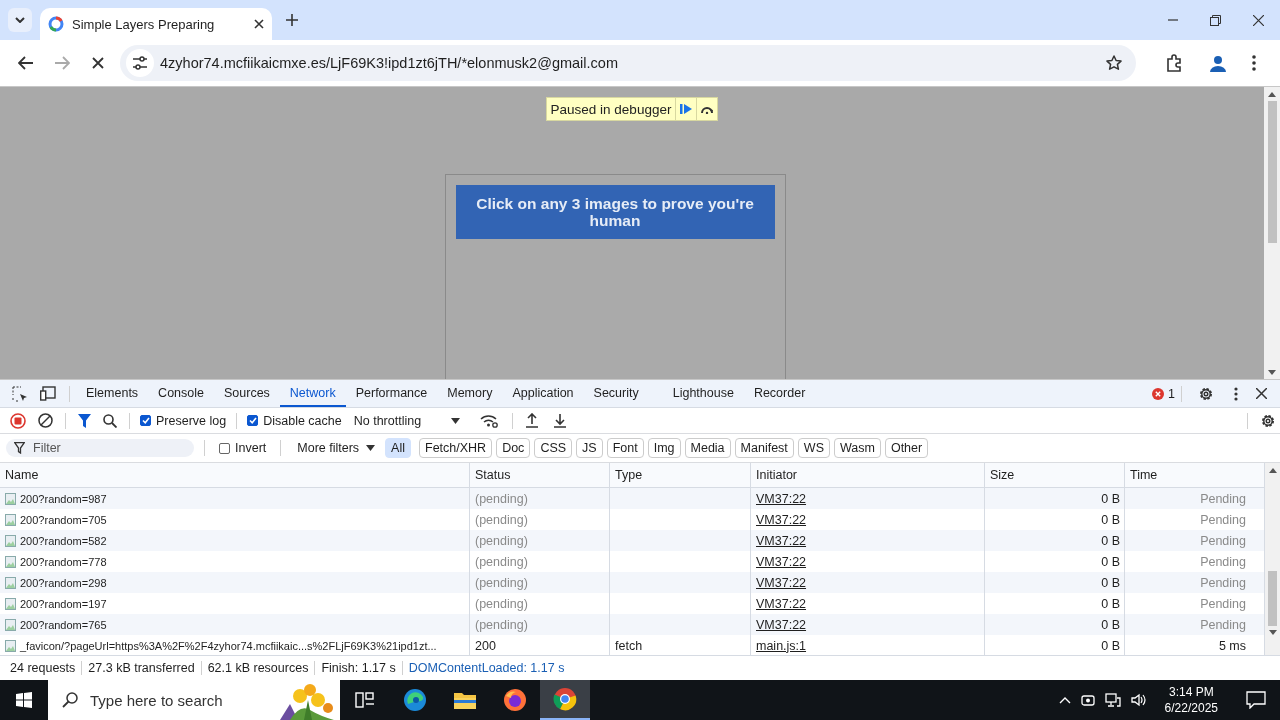 The height and width of the screenshot is (720, 1280). What do you see at coordinates (1064, 700) in the screenshot?
I see `chevron-up-icon` at bounding box center [1064, 700].